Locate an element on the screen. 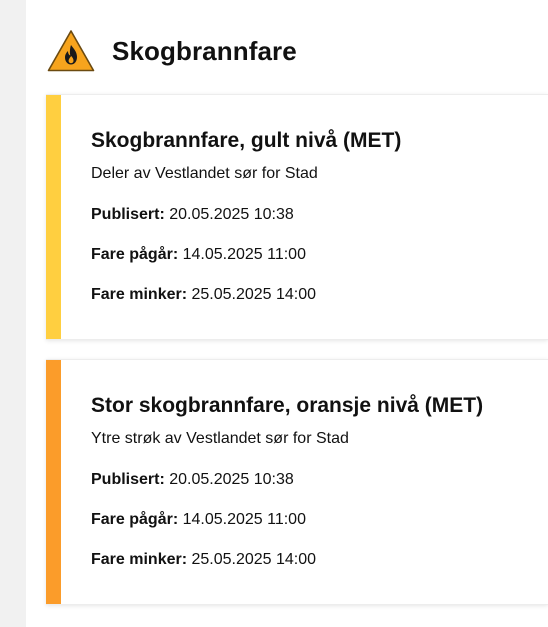 The image size is (548, 627). page-title: Skogbrannfare is located at coordinates (204, 50).